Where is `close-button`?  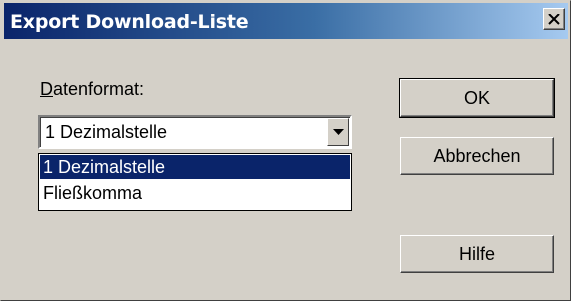
close-button is located at coordinates (554, 19).